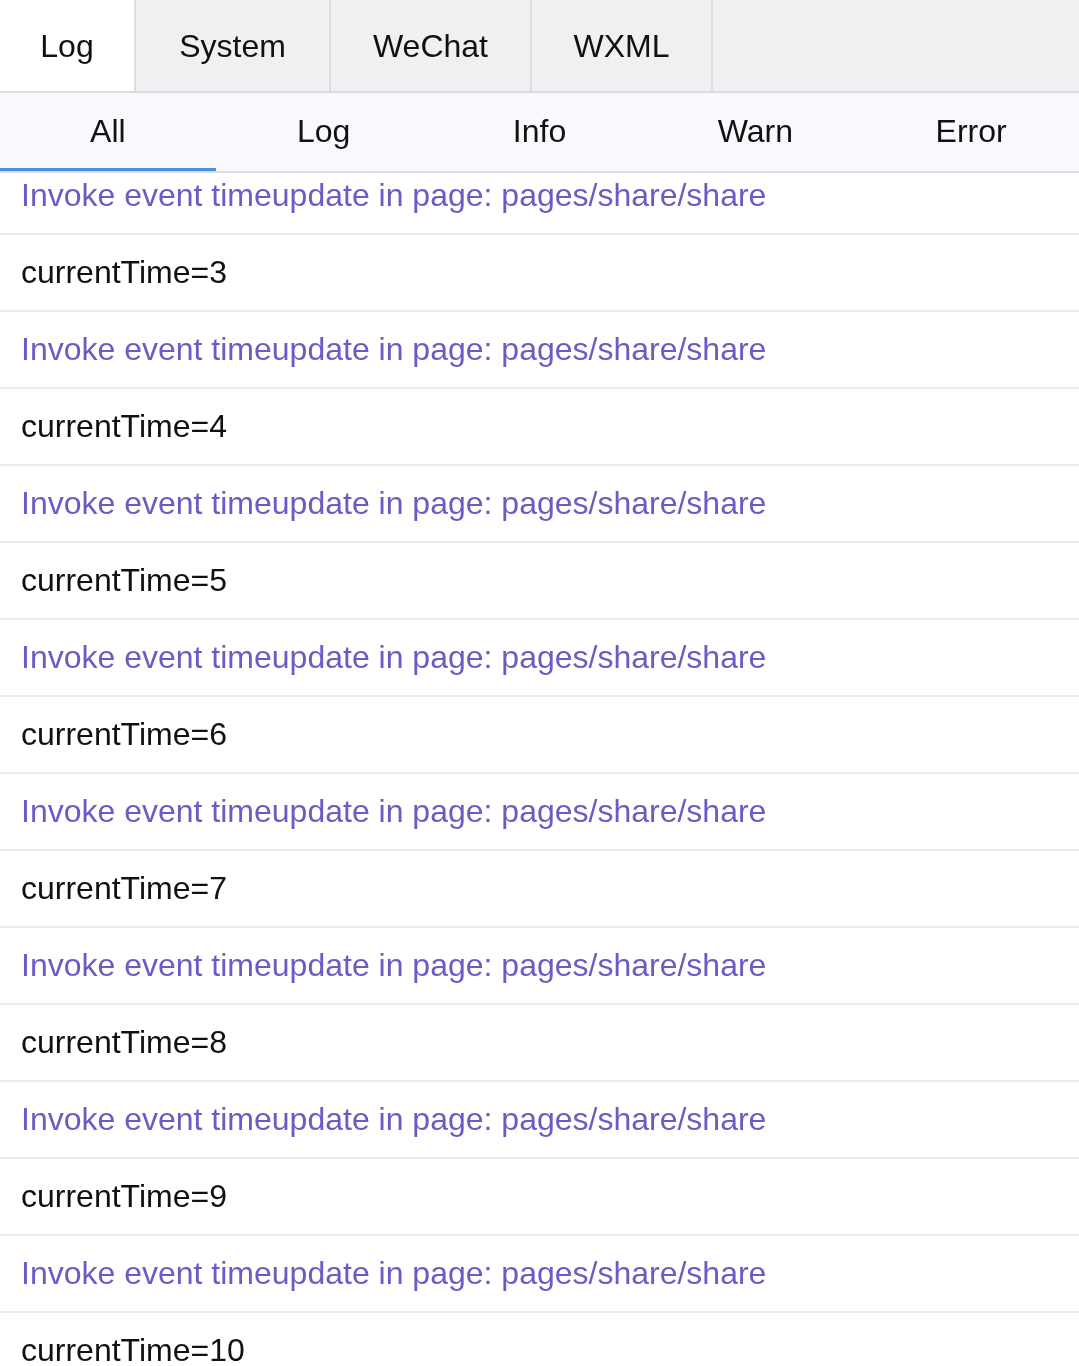  I want to click on log-entry: currentTime=7, so click(539, 889).